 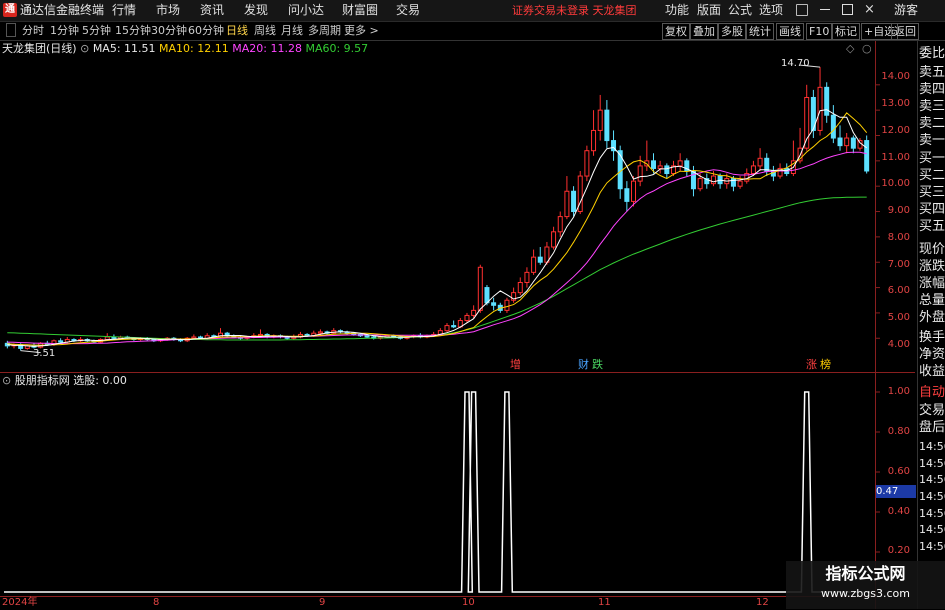 What do you see at coordinates (932, 73) in the screenshot?
I see `side-label: 卖五` at bounding box center [932, 73].